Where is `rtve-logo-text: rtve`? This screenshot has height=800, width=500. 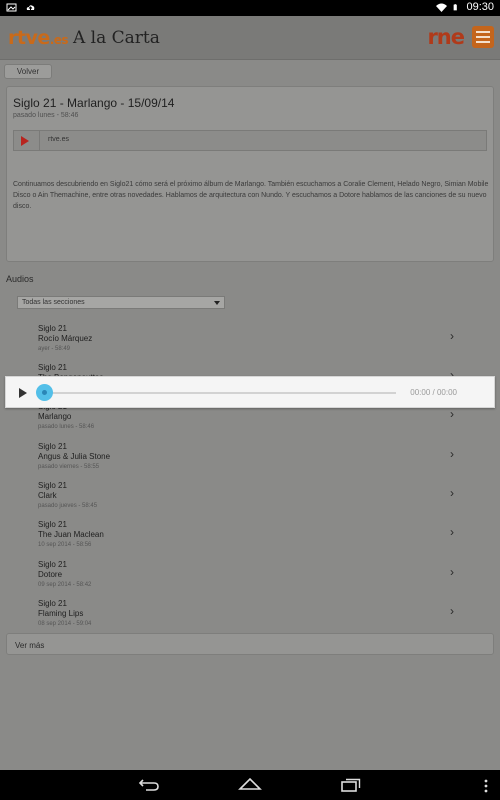 rtve-logo-text: rtve is located at coordinates (29, 38).